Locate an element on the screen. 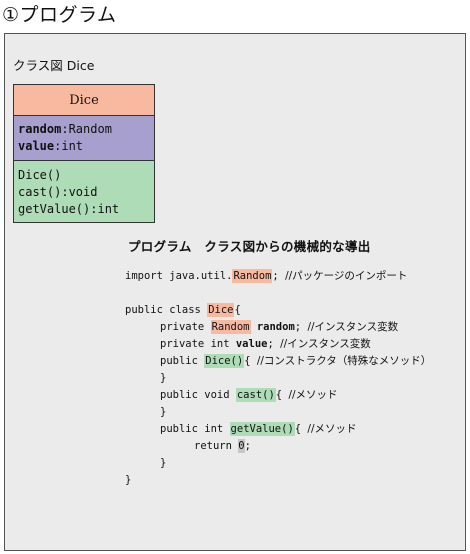  highlight-constructor: Dice() is located at coordinates (224, 361).